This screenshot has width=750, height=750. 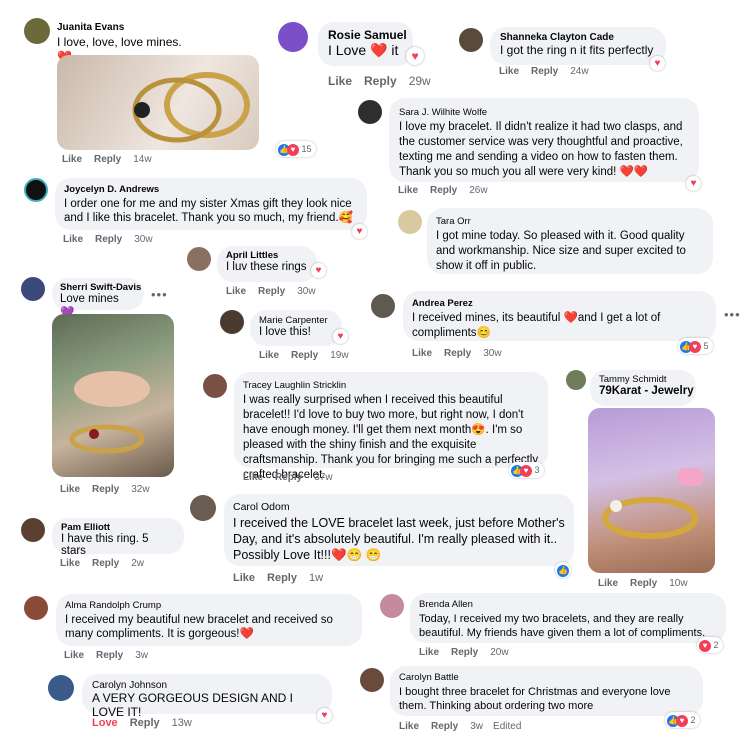 I want to click on commenter-name: Carolyn Battle, so click(x=546, y=678).